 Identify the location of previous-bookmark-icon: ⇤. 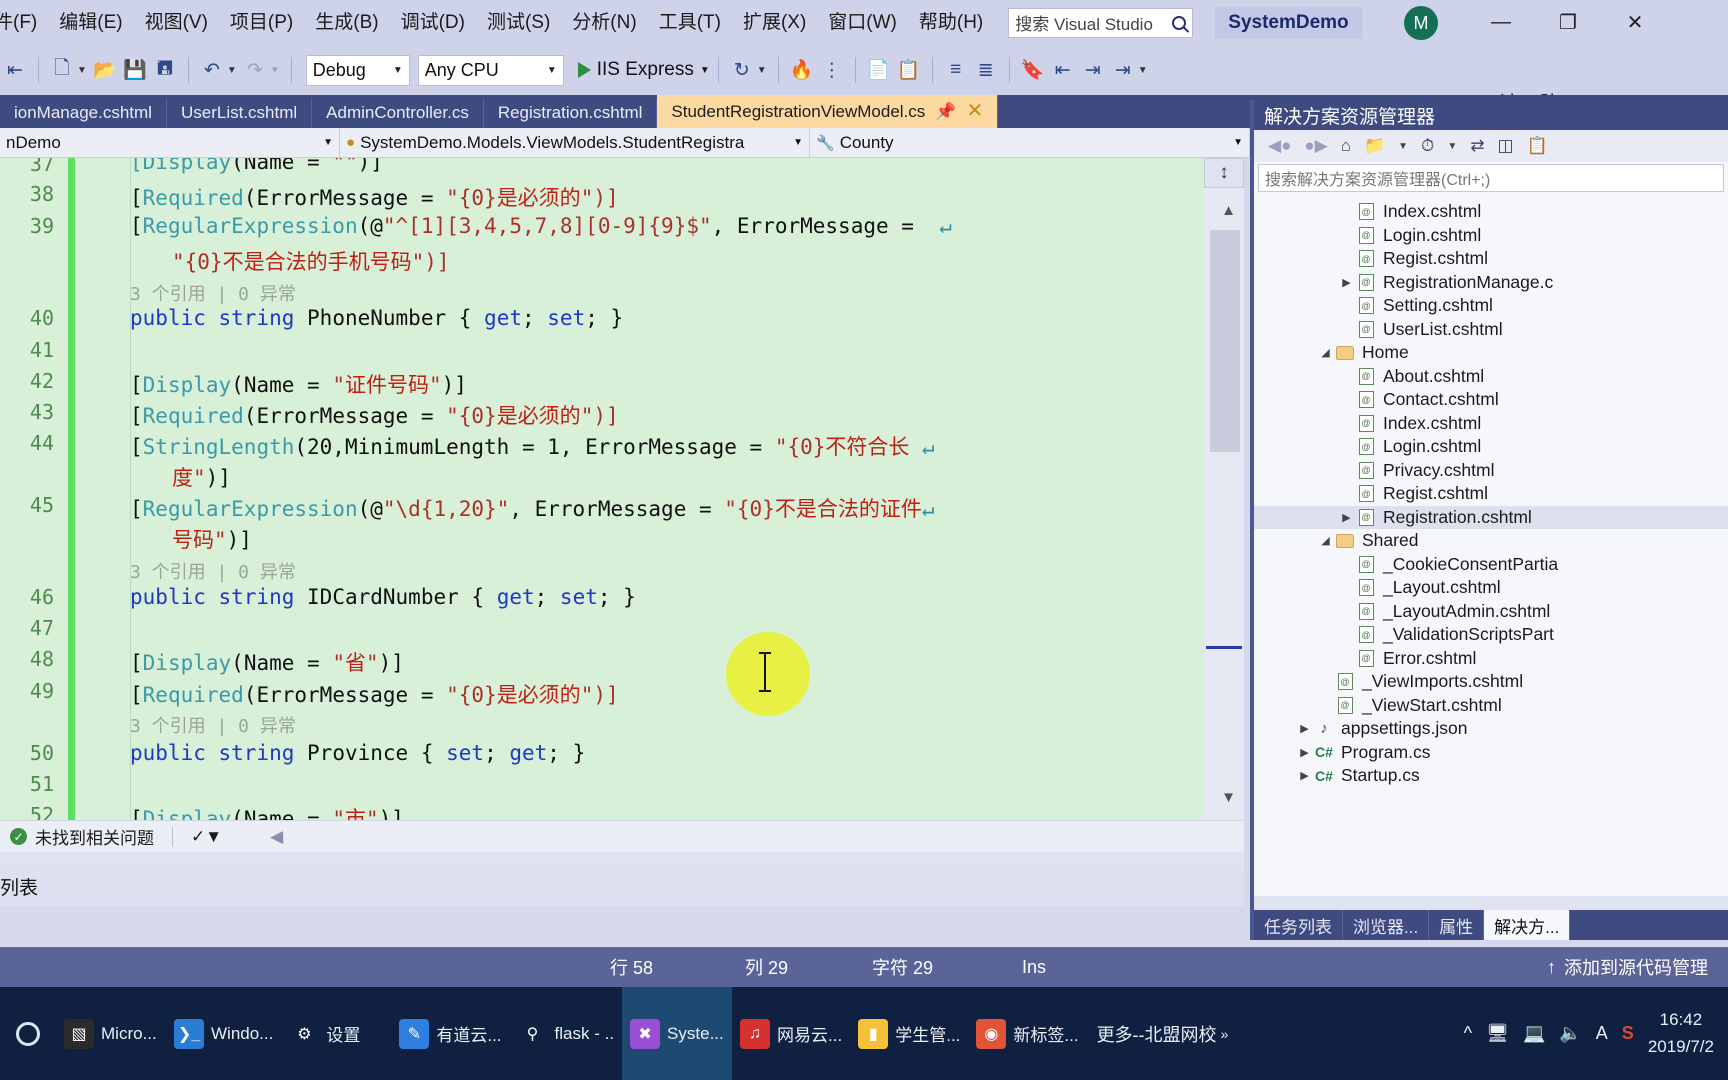
(1063, 70).